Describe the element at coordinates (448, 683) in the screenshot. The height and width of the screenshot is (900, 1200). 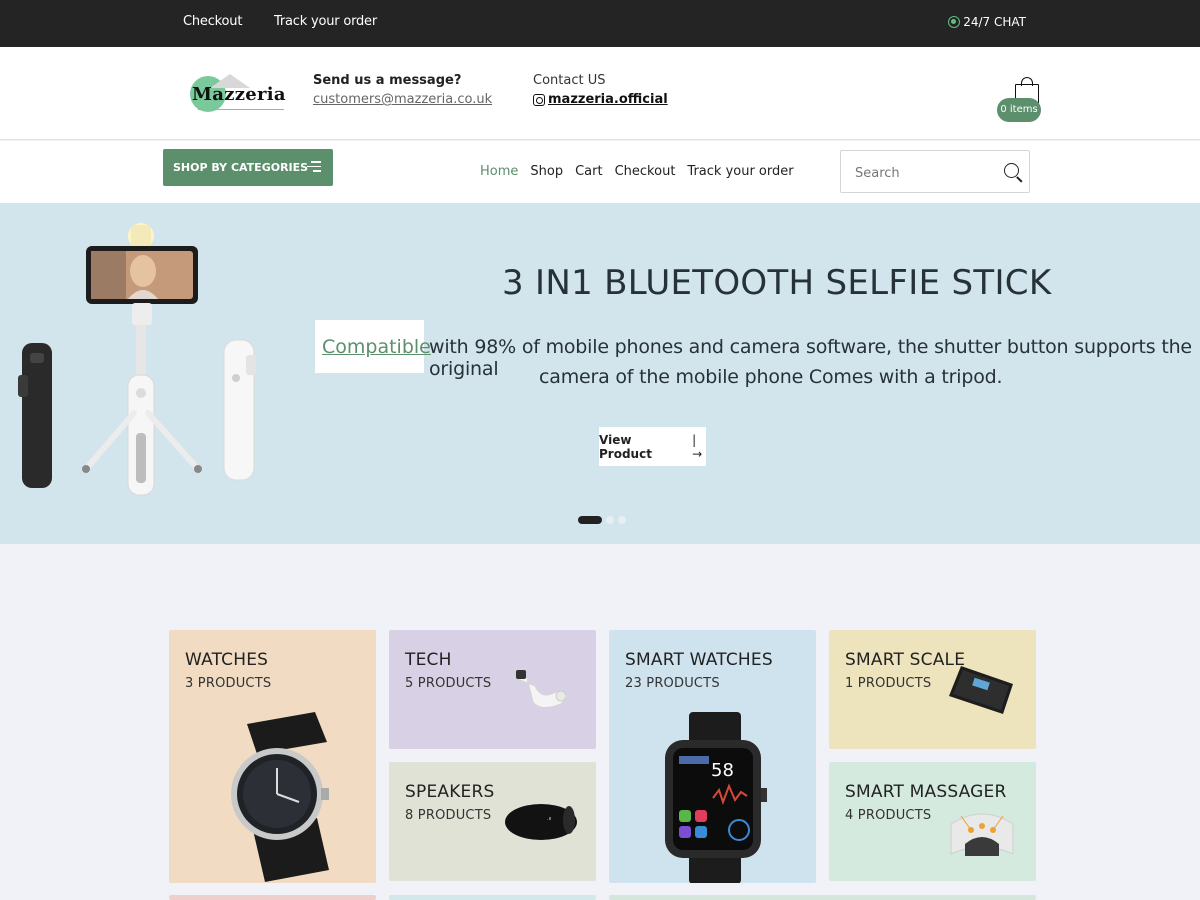
I see `category-count: 5 PRODUCTS` at that location.